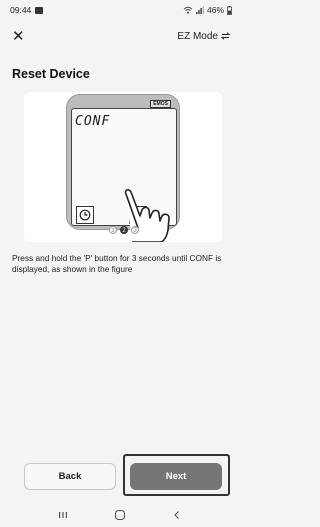 Image resolution: width=320 pixels, height=527 pixels. What do you see at coordinates (197, 36) in the screenshot?
I see `ez-mode-label: EZ Mode` at bounding box center [197, 36].